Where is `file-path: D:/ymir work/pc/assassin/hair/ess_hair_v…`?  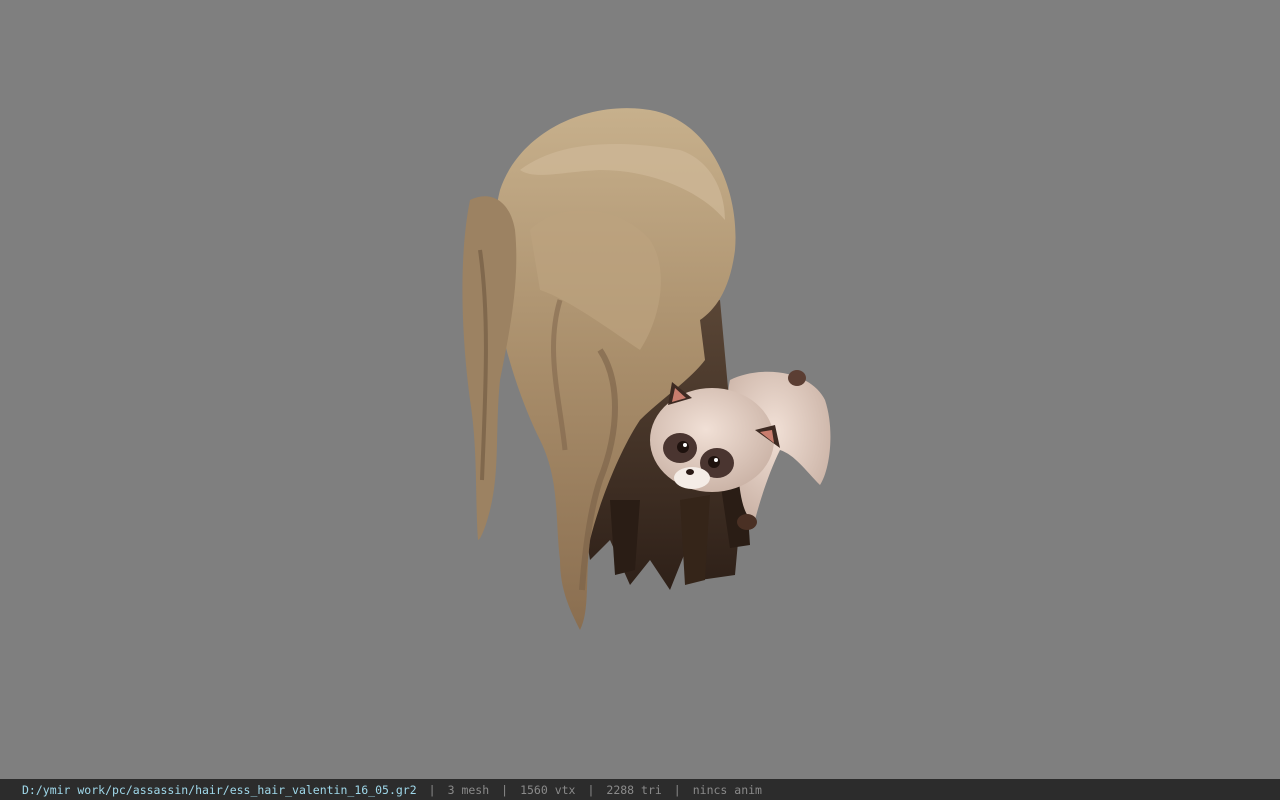 file-path: D:/ymir work/pc/assassin/hair/ess_hair_v… is located at coordinates (219, 789).